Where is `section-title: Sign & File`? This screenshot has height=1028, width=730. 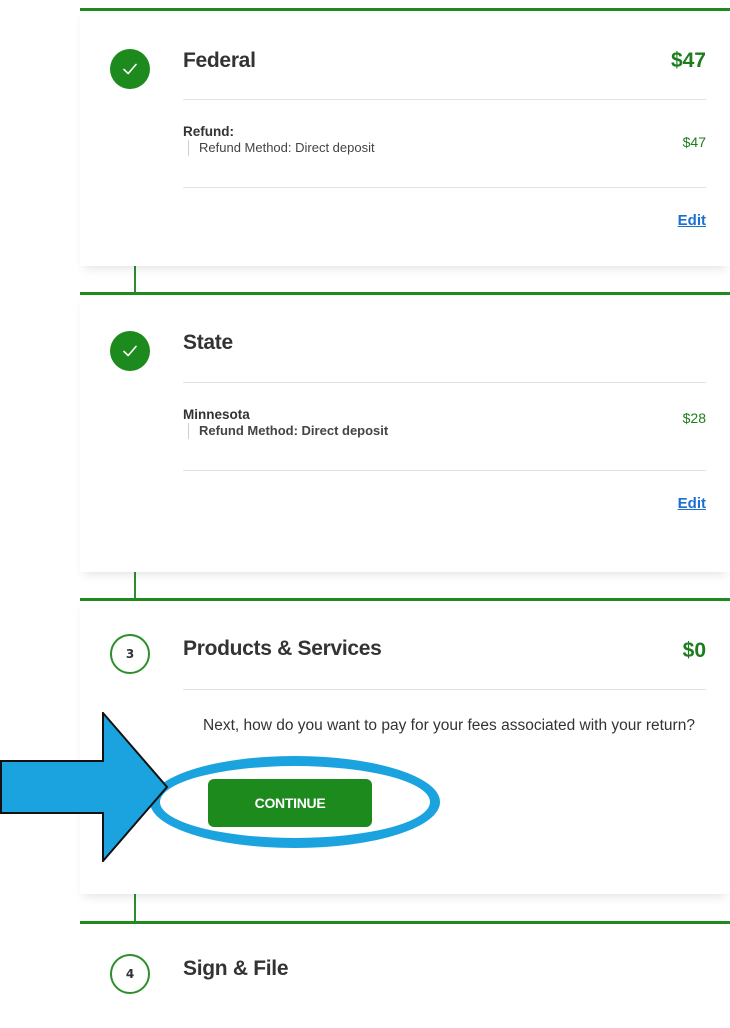
section-title: Sign & File is located at coordinates (236, 968).